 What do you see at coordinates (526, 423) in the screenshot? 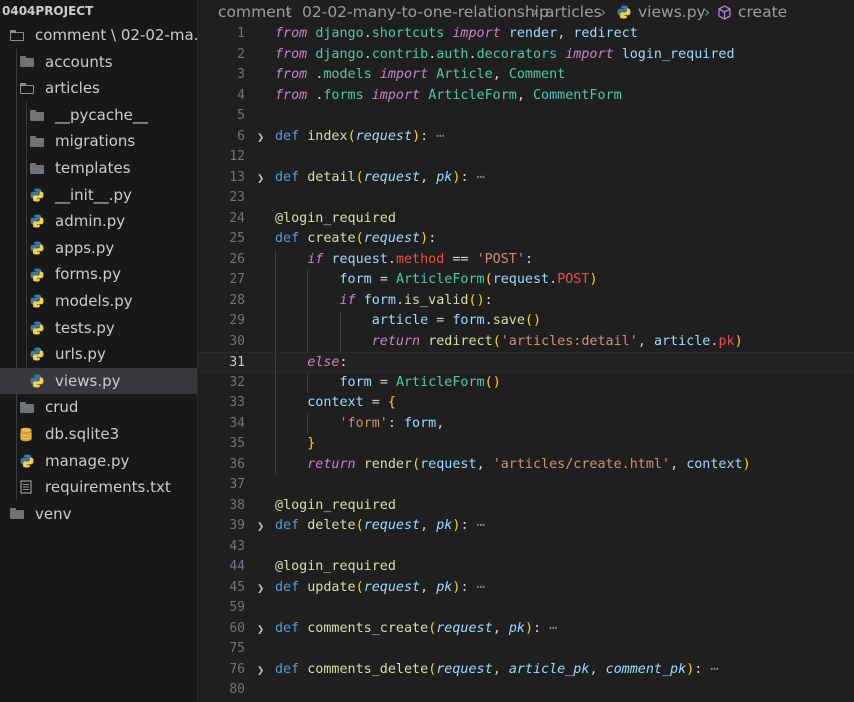
I see `code-line: 34 'form': form,` at bounding box center [526, 423].